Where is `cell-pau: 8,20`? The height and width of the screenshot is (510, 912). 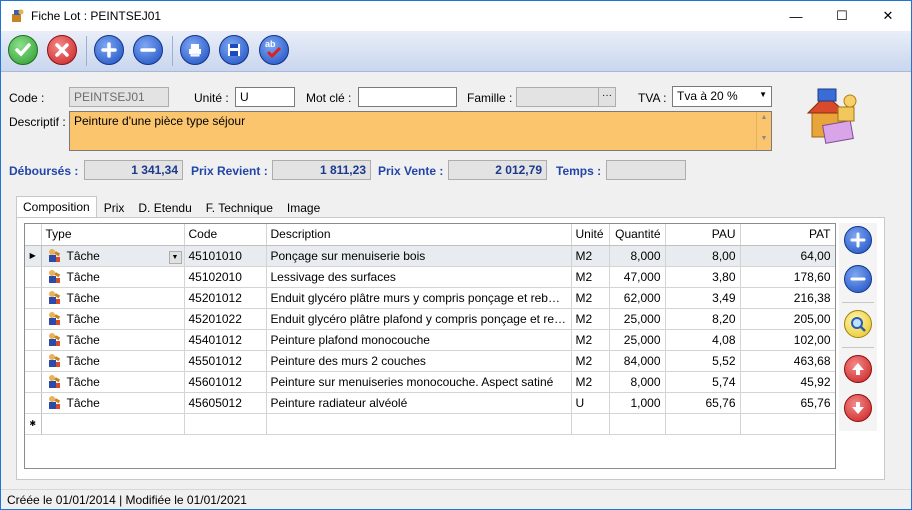
cell-pau: 8,20 is located at coordinates (703, 319).